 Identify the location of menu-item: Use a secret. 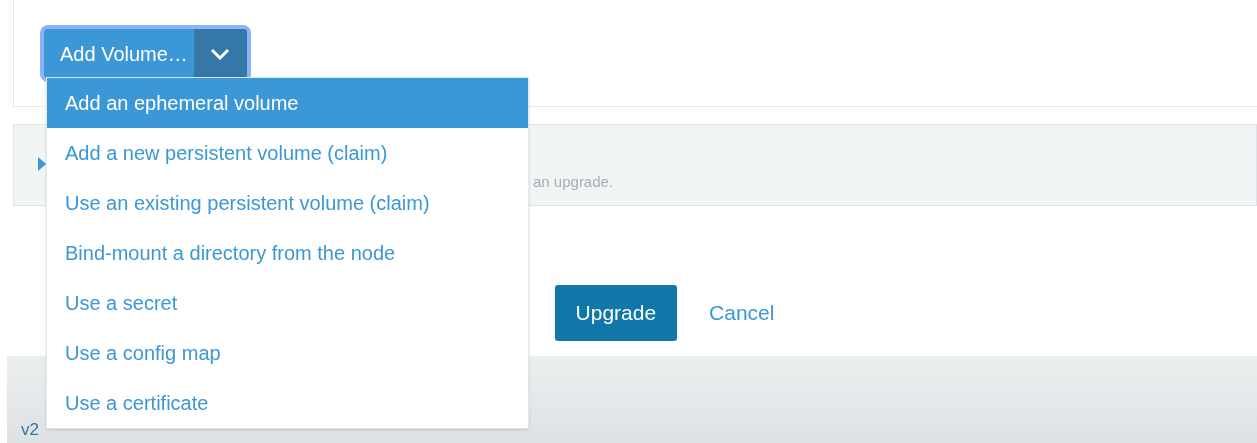
(287, 303).